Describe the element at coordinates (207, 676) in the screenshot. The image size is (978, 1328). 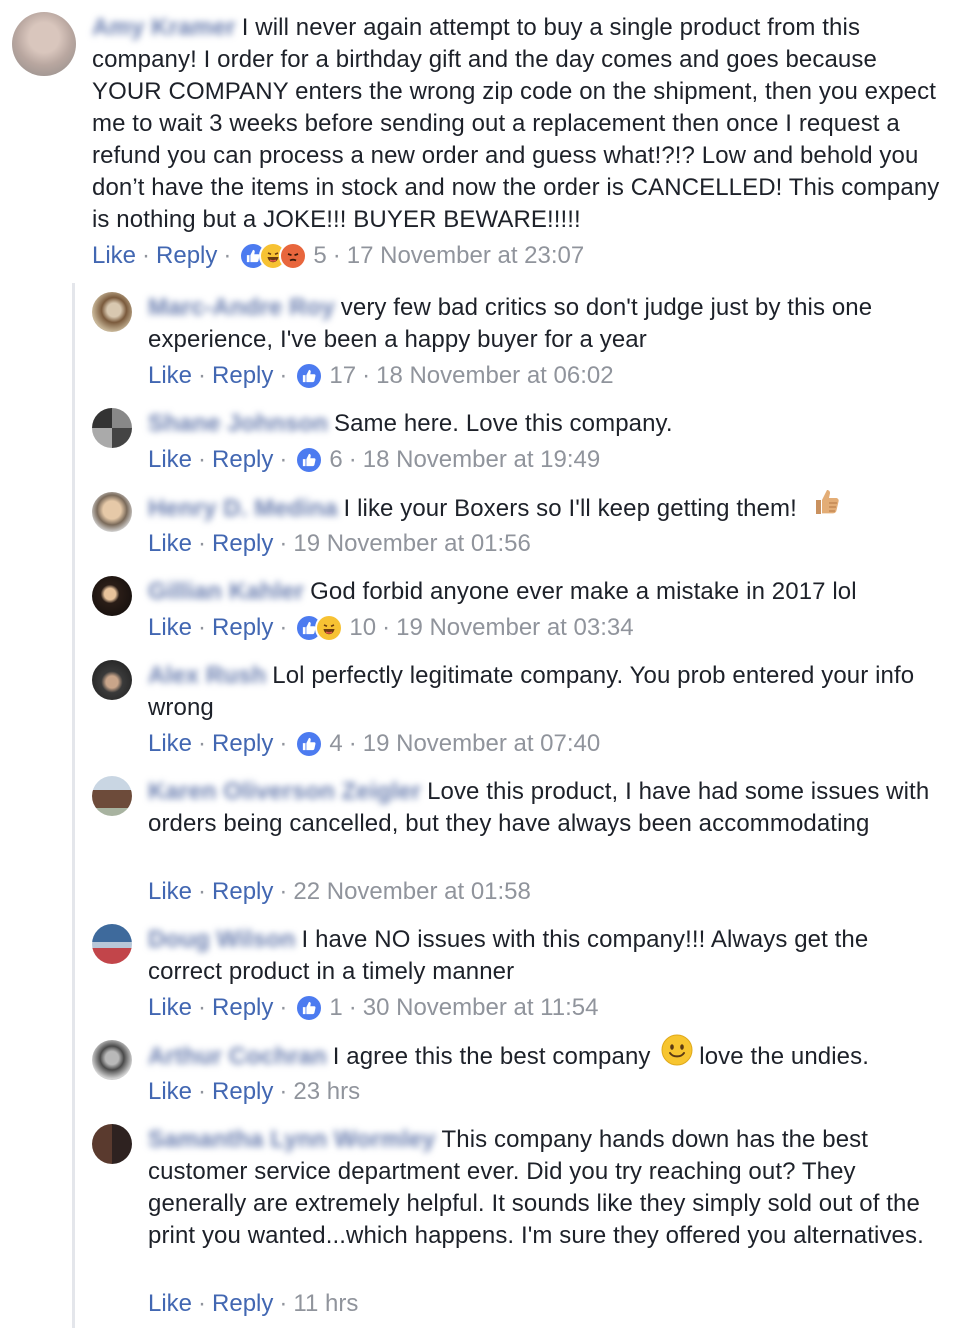
I see `reply-author: Alex Rush` at that location.